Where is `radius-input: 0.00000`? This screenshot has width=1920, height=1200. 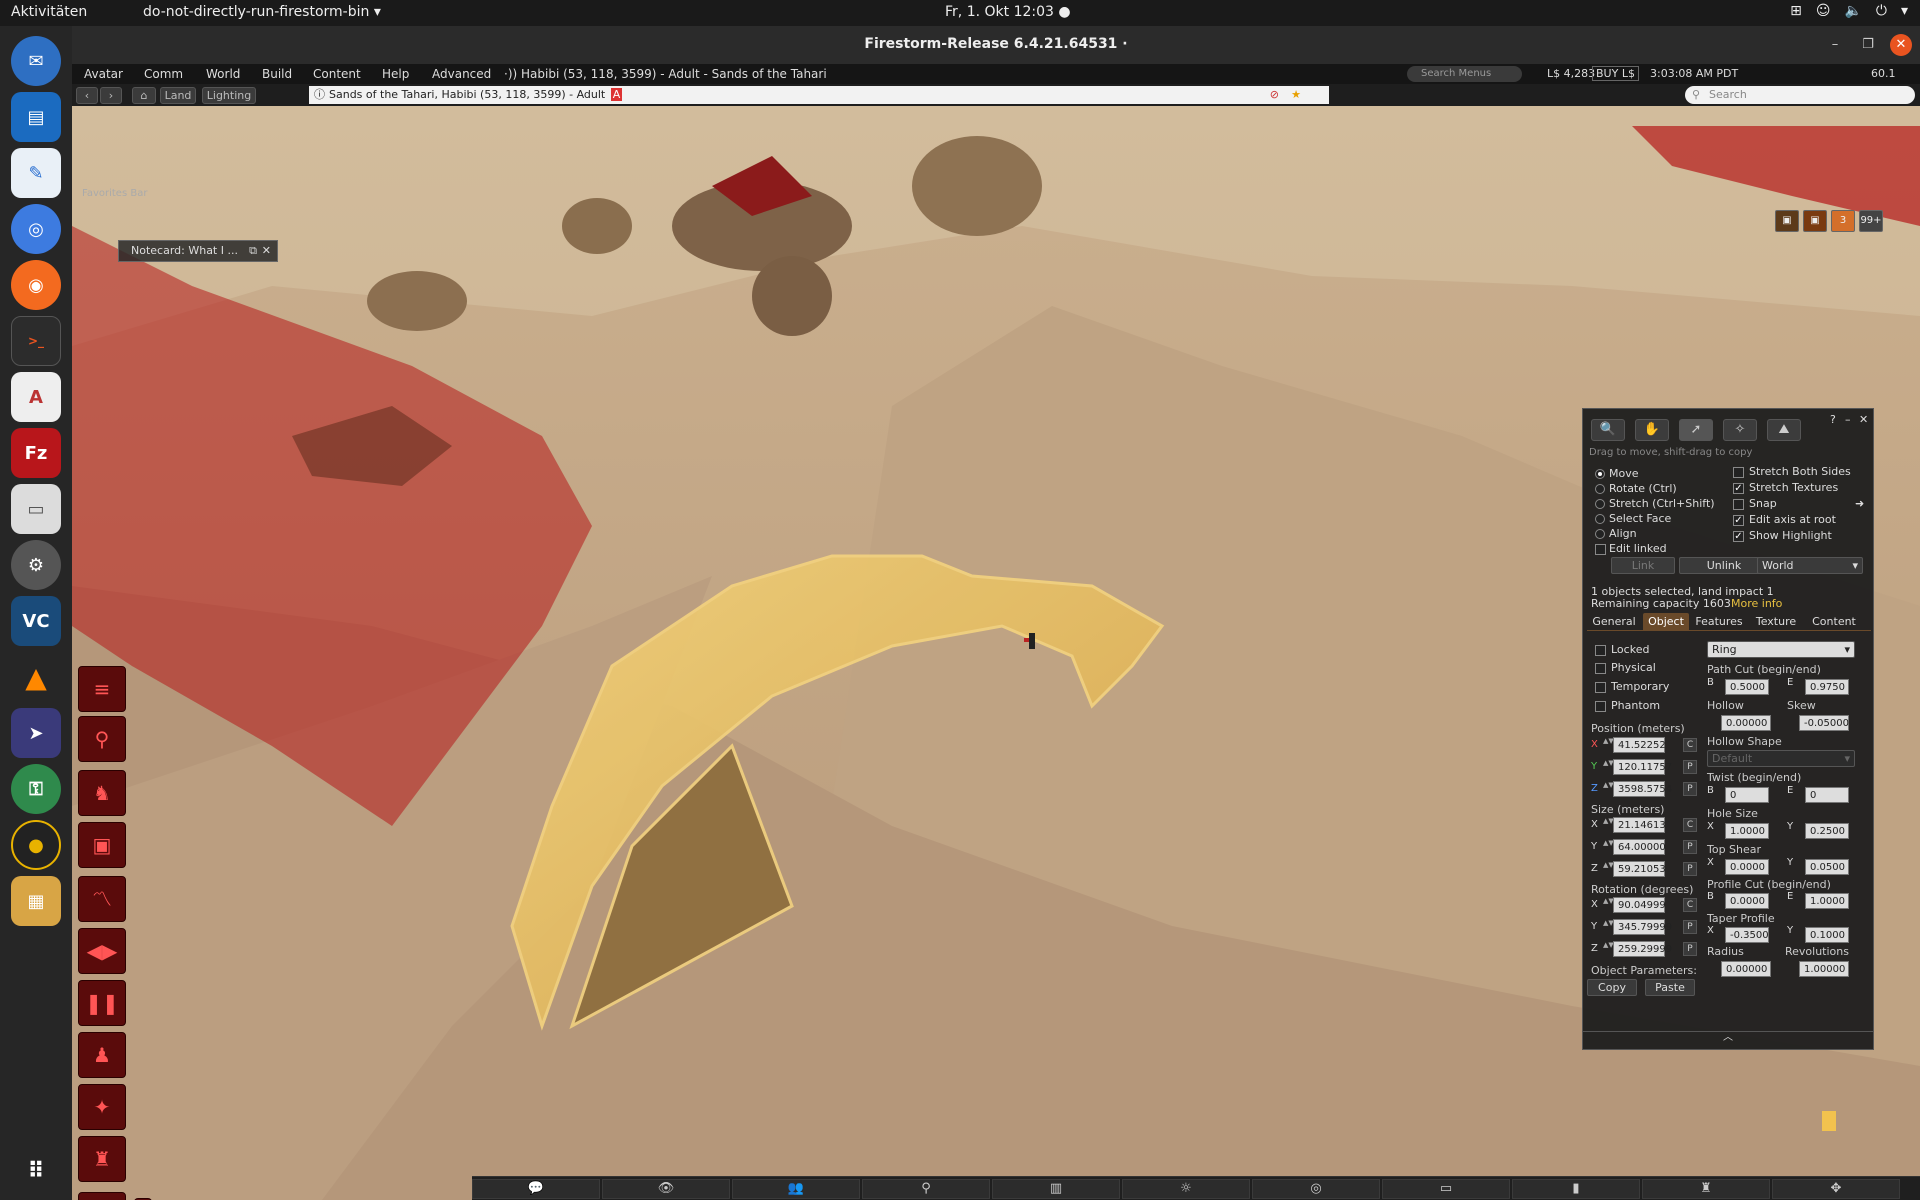 radius-input: 0.00000 is located at coordinates (1746, 969).